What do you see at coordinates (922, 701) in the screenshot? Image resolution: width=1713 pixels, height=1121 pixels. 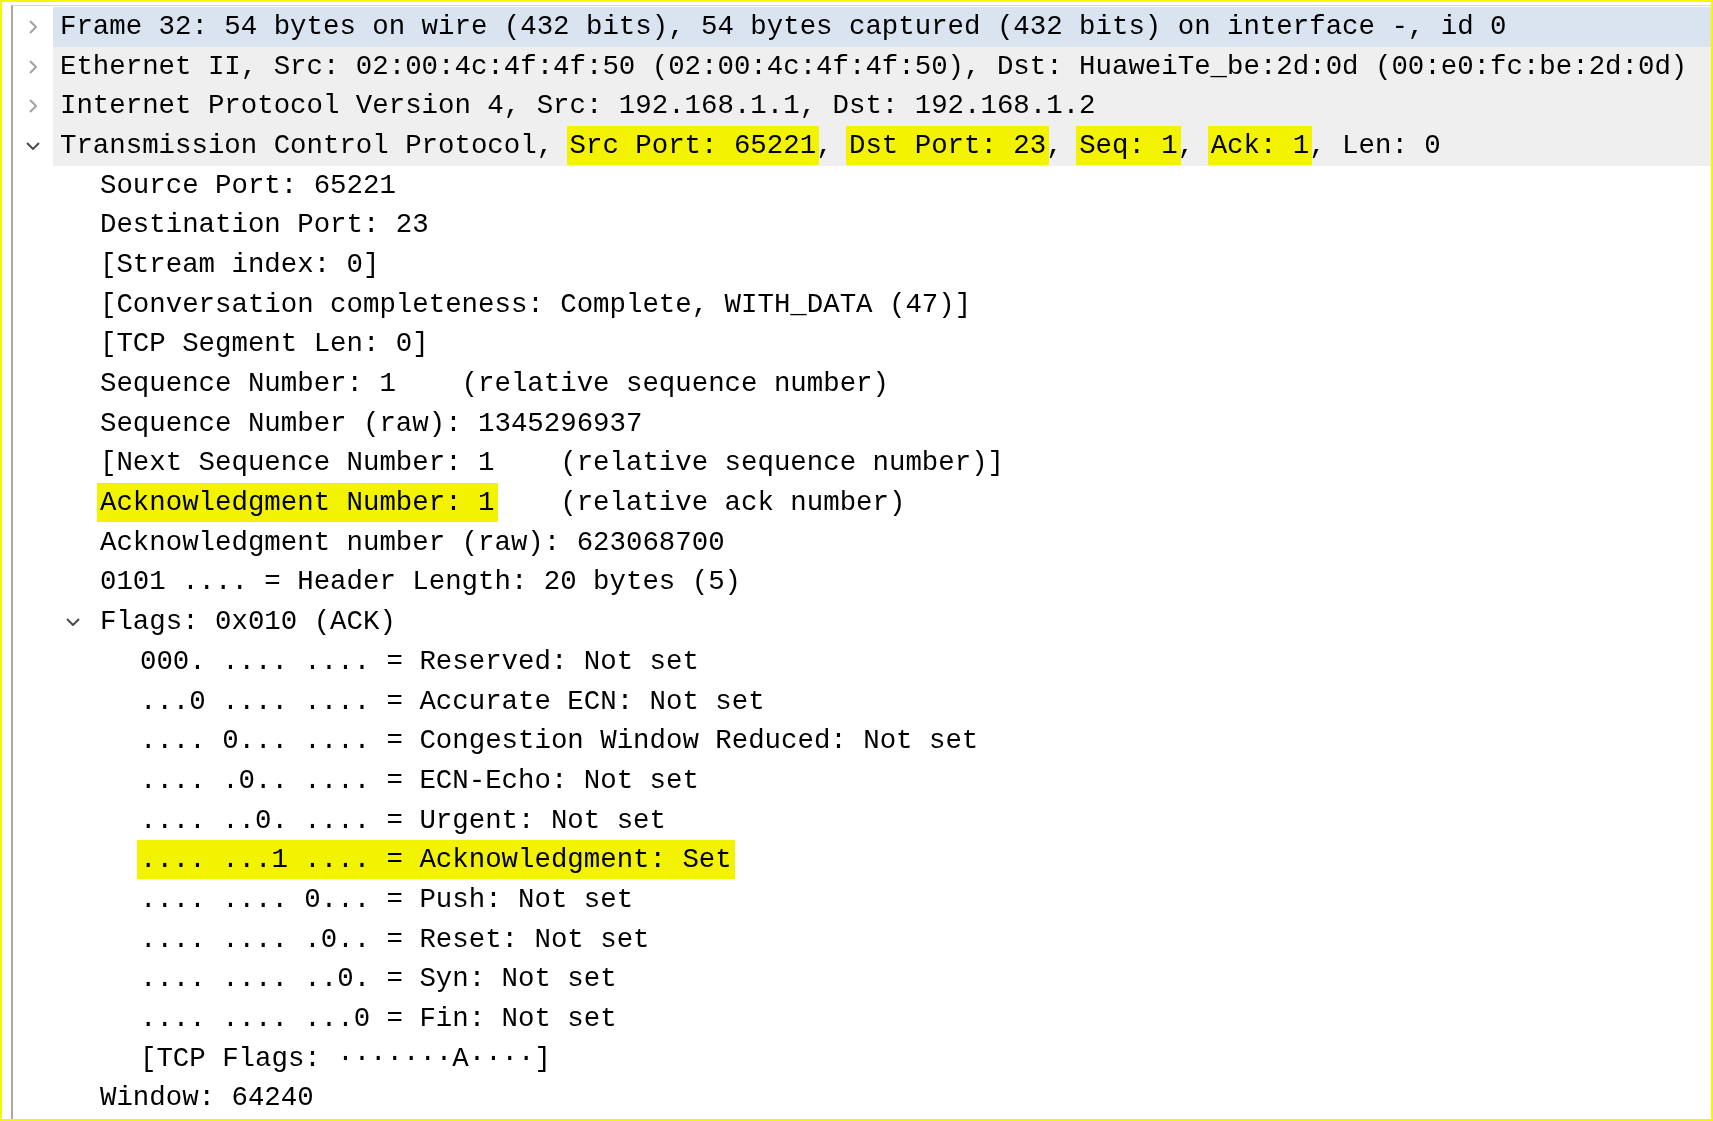 I see `tree-row: ...0 .... .... = Accurate ECN: Not set` at bounding box center [922, 701].